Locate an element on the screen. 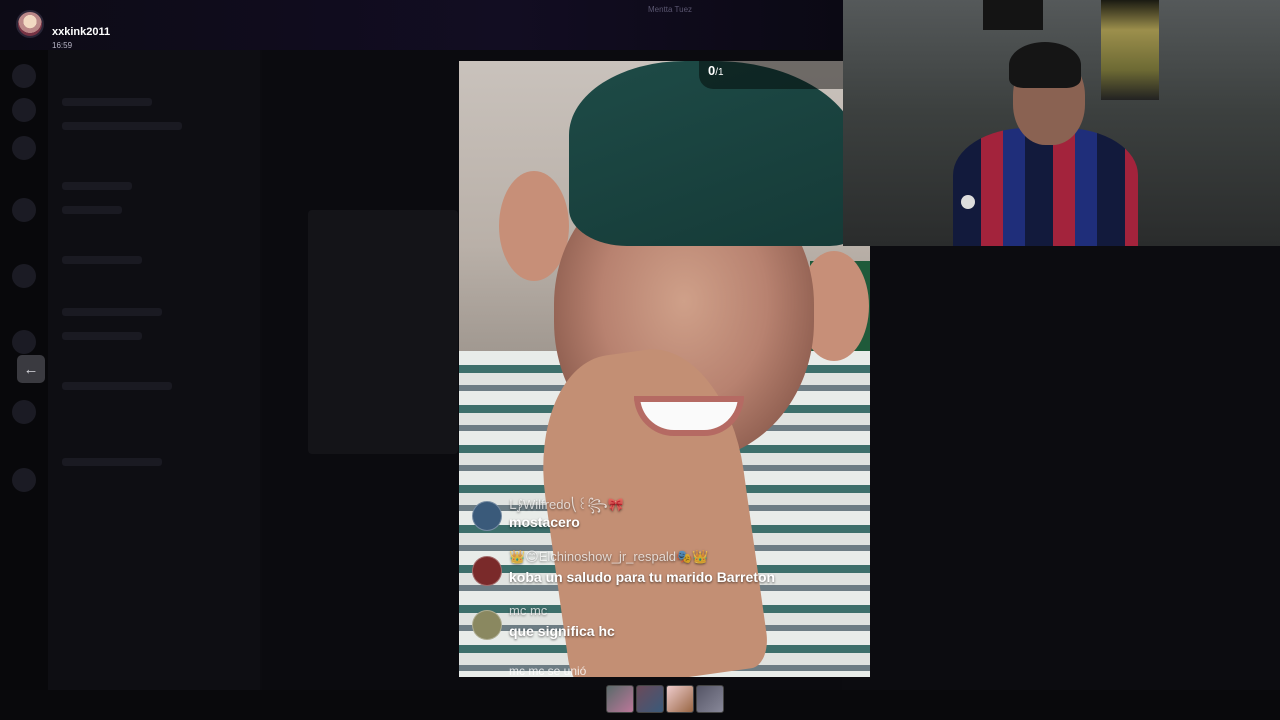 This screenshot has width=1280, height=720. chat-image is located at coordinates (383, 332).